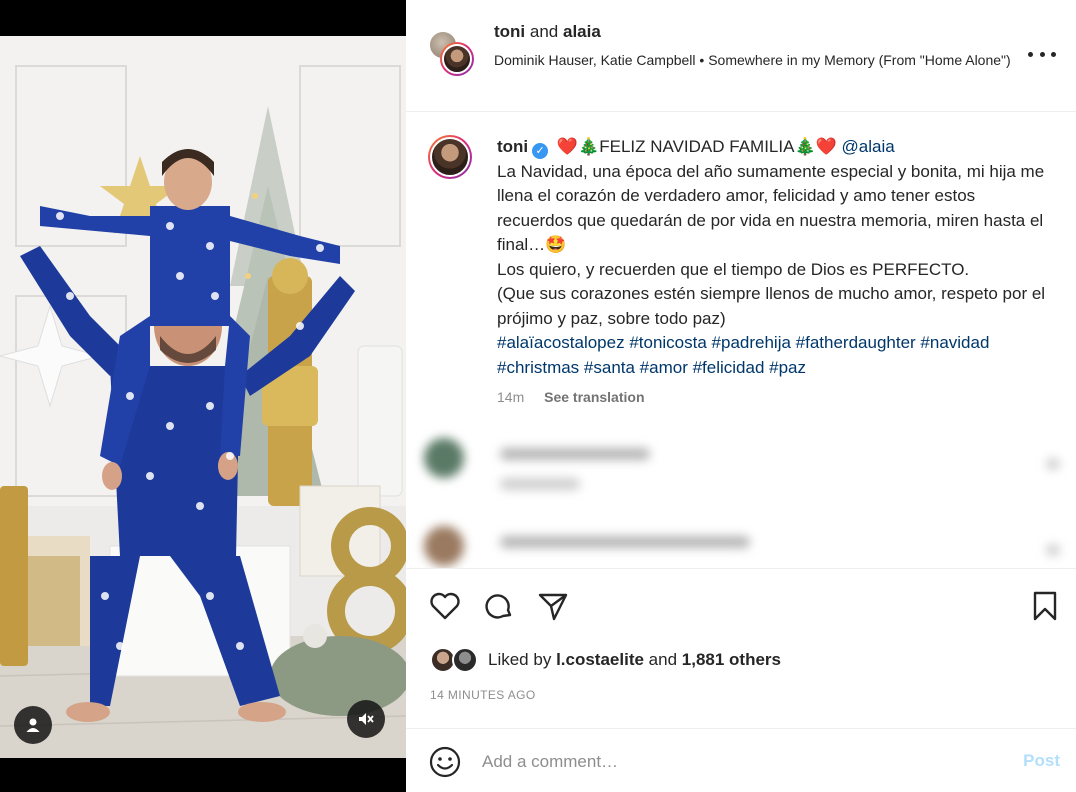  What do you see at coordinates (868, 146) in the screenshot?
I see `mention-link: @alaia` at bounding box center [868, 146].